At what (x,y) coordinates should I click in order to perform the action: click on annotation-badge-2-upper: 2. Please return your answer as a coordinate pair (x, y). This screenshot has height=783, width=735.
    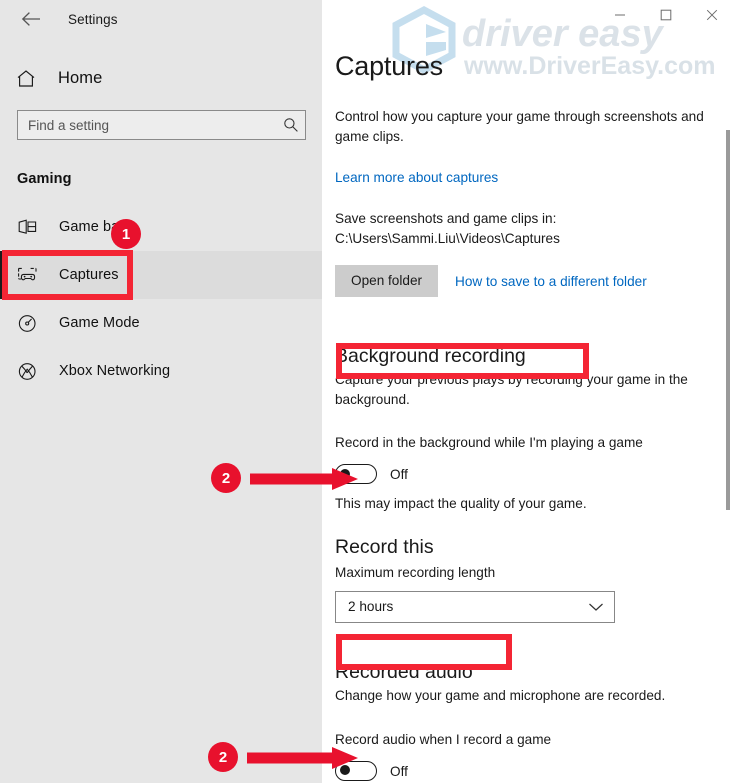
    Looking at the image, I should click on (226, 478).